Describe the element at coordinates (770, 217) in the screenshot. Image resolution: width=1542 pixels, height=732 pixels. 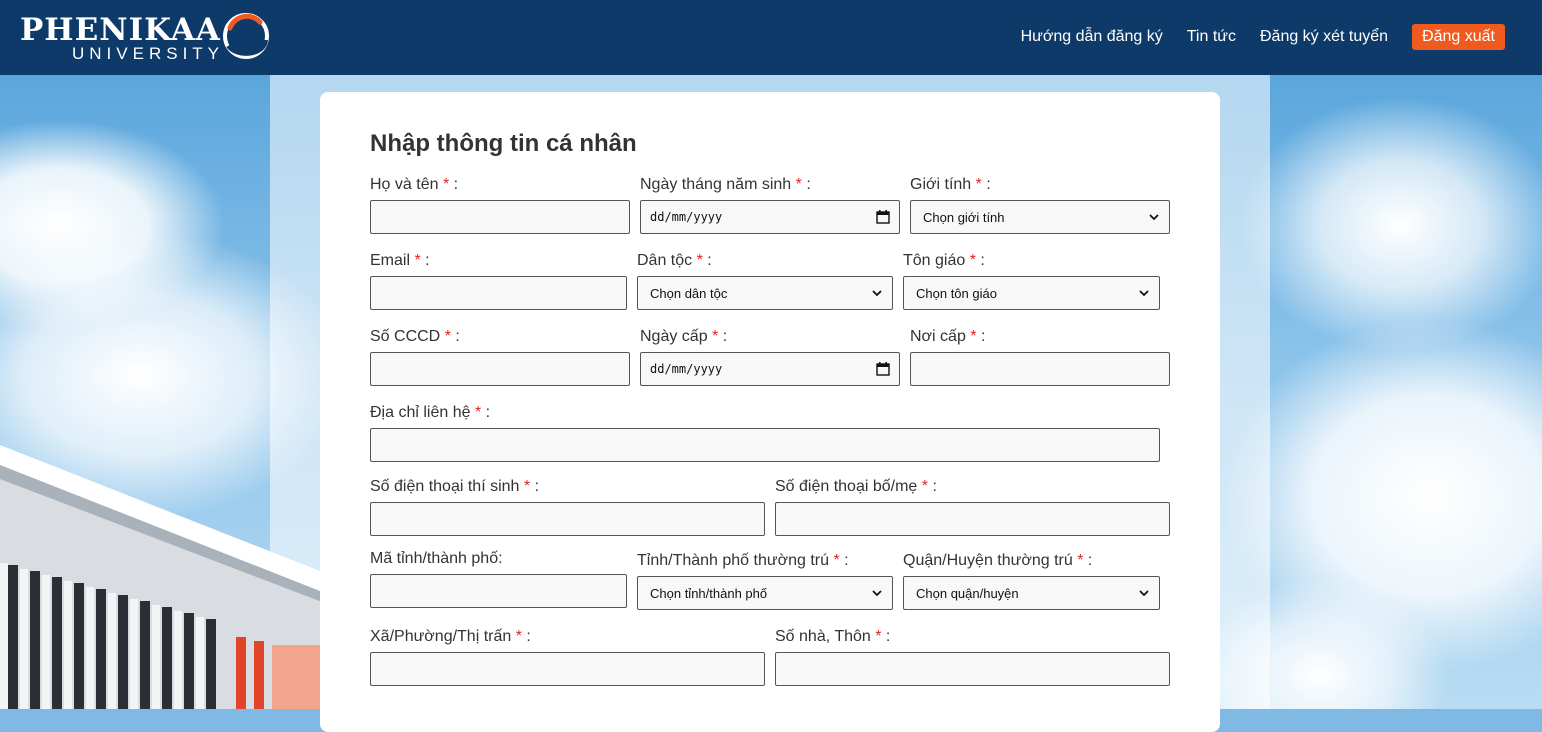
I see `dob-date-input: dd/mm/yyyy` at that location.